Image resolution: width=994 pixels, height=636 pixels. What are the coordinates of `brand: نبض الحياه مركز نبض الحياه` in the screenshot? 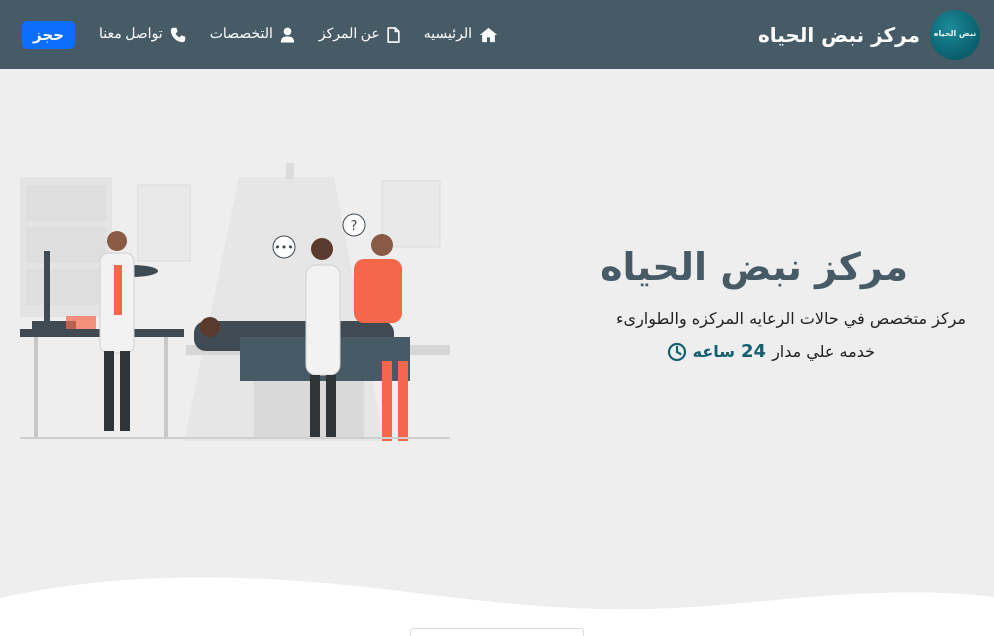 It's located at (869, 34).